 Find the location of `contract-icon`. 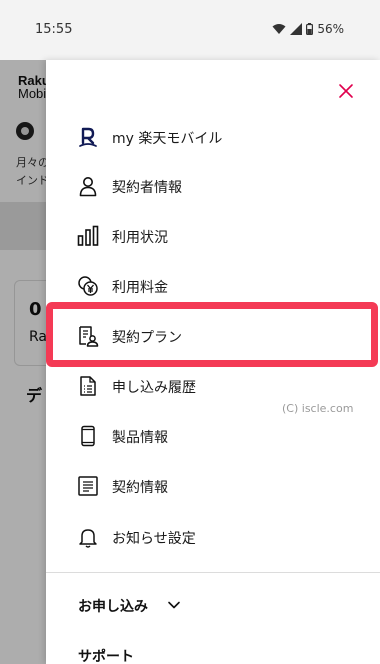

contract-icon is located at coordinates (88, 486).